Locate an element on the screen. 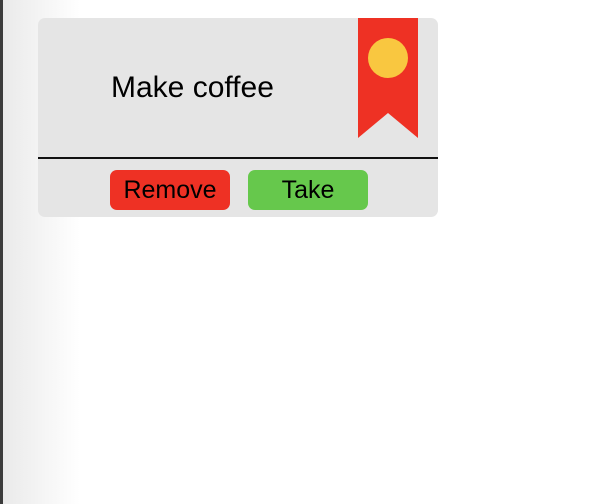  remove-button: Remove is located at coordinates (170, 190).